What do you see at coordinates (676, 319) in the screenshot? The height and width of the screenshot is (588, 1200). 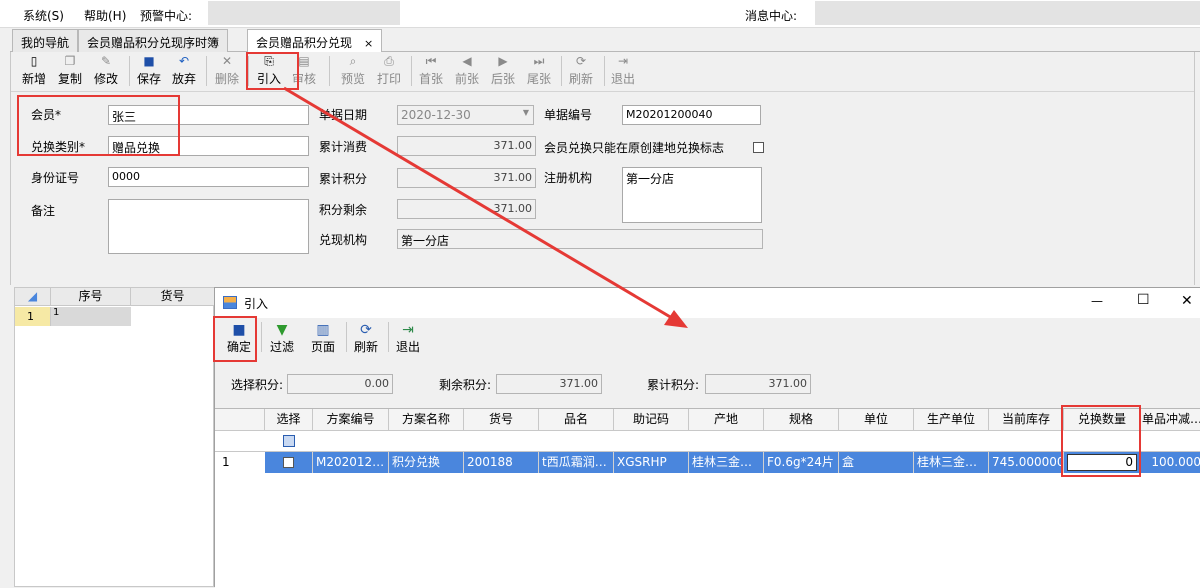 I see `arrow-head` at bounding box center [676, 319].